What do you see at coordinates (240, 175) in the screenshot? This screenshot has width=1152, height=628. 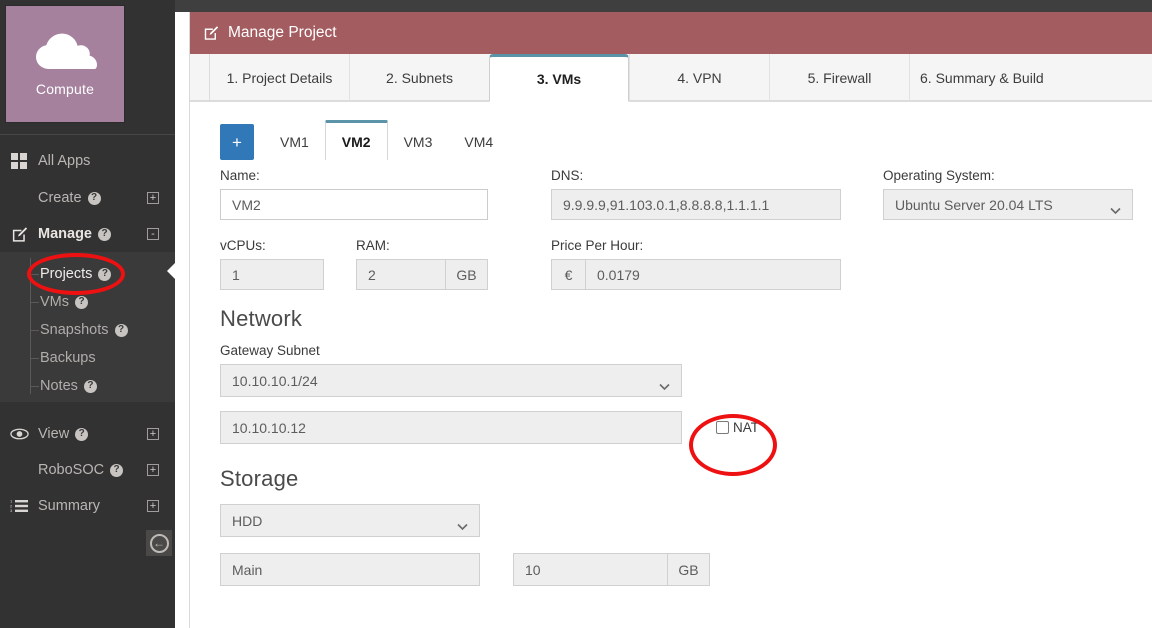 I see `field-label: Name:` at bounding box center [240, 175].